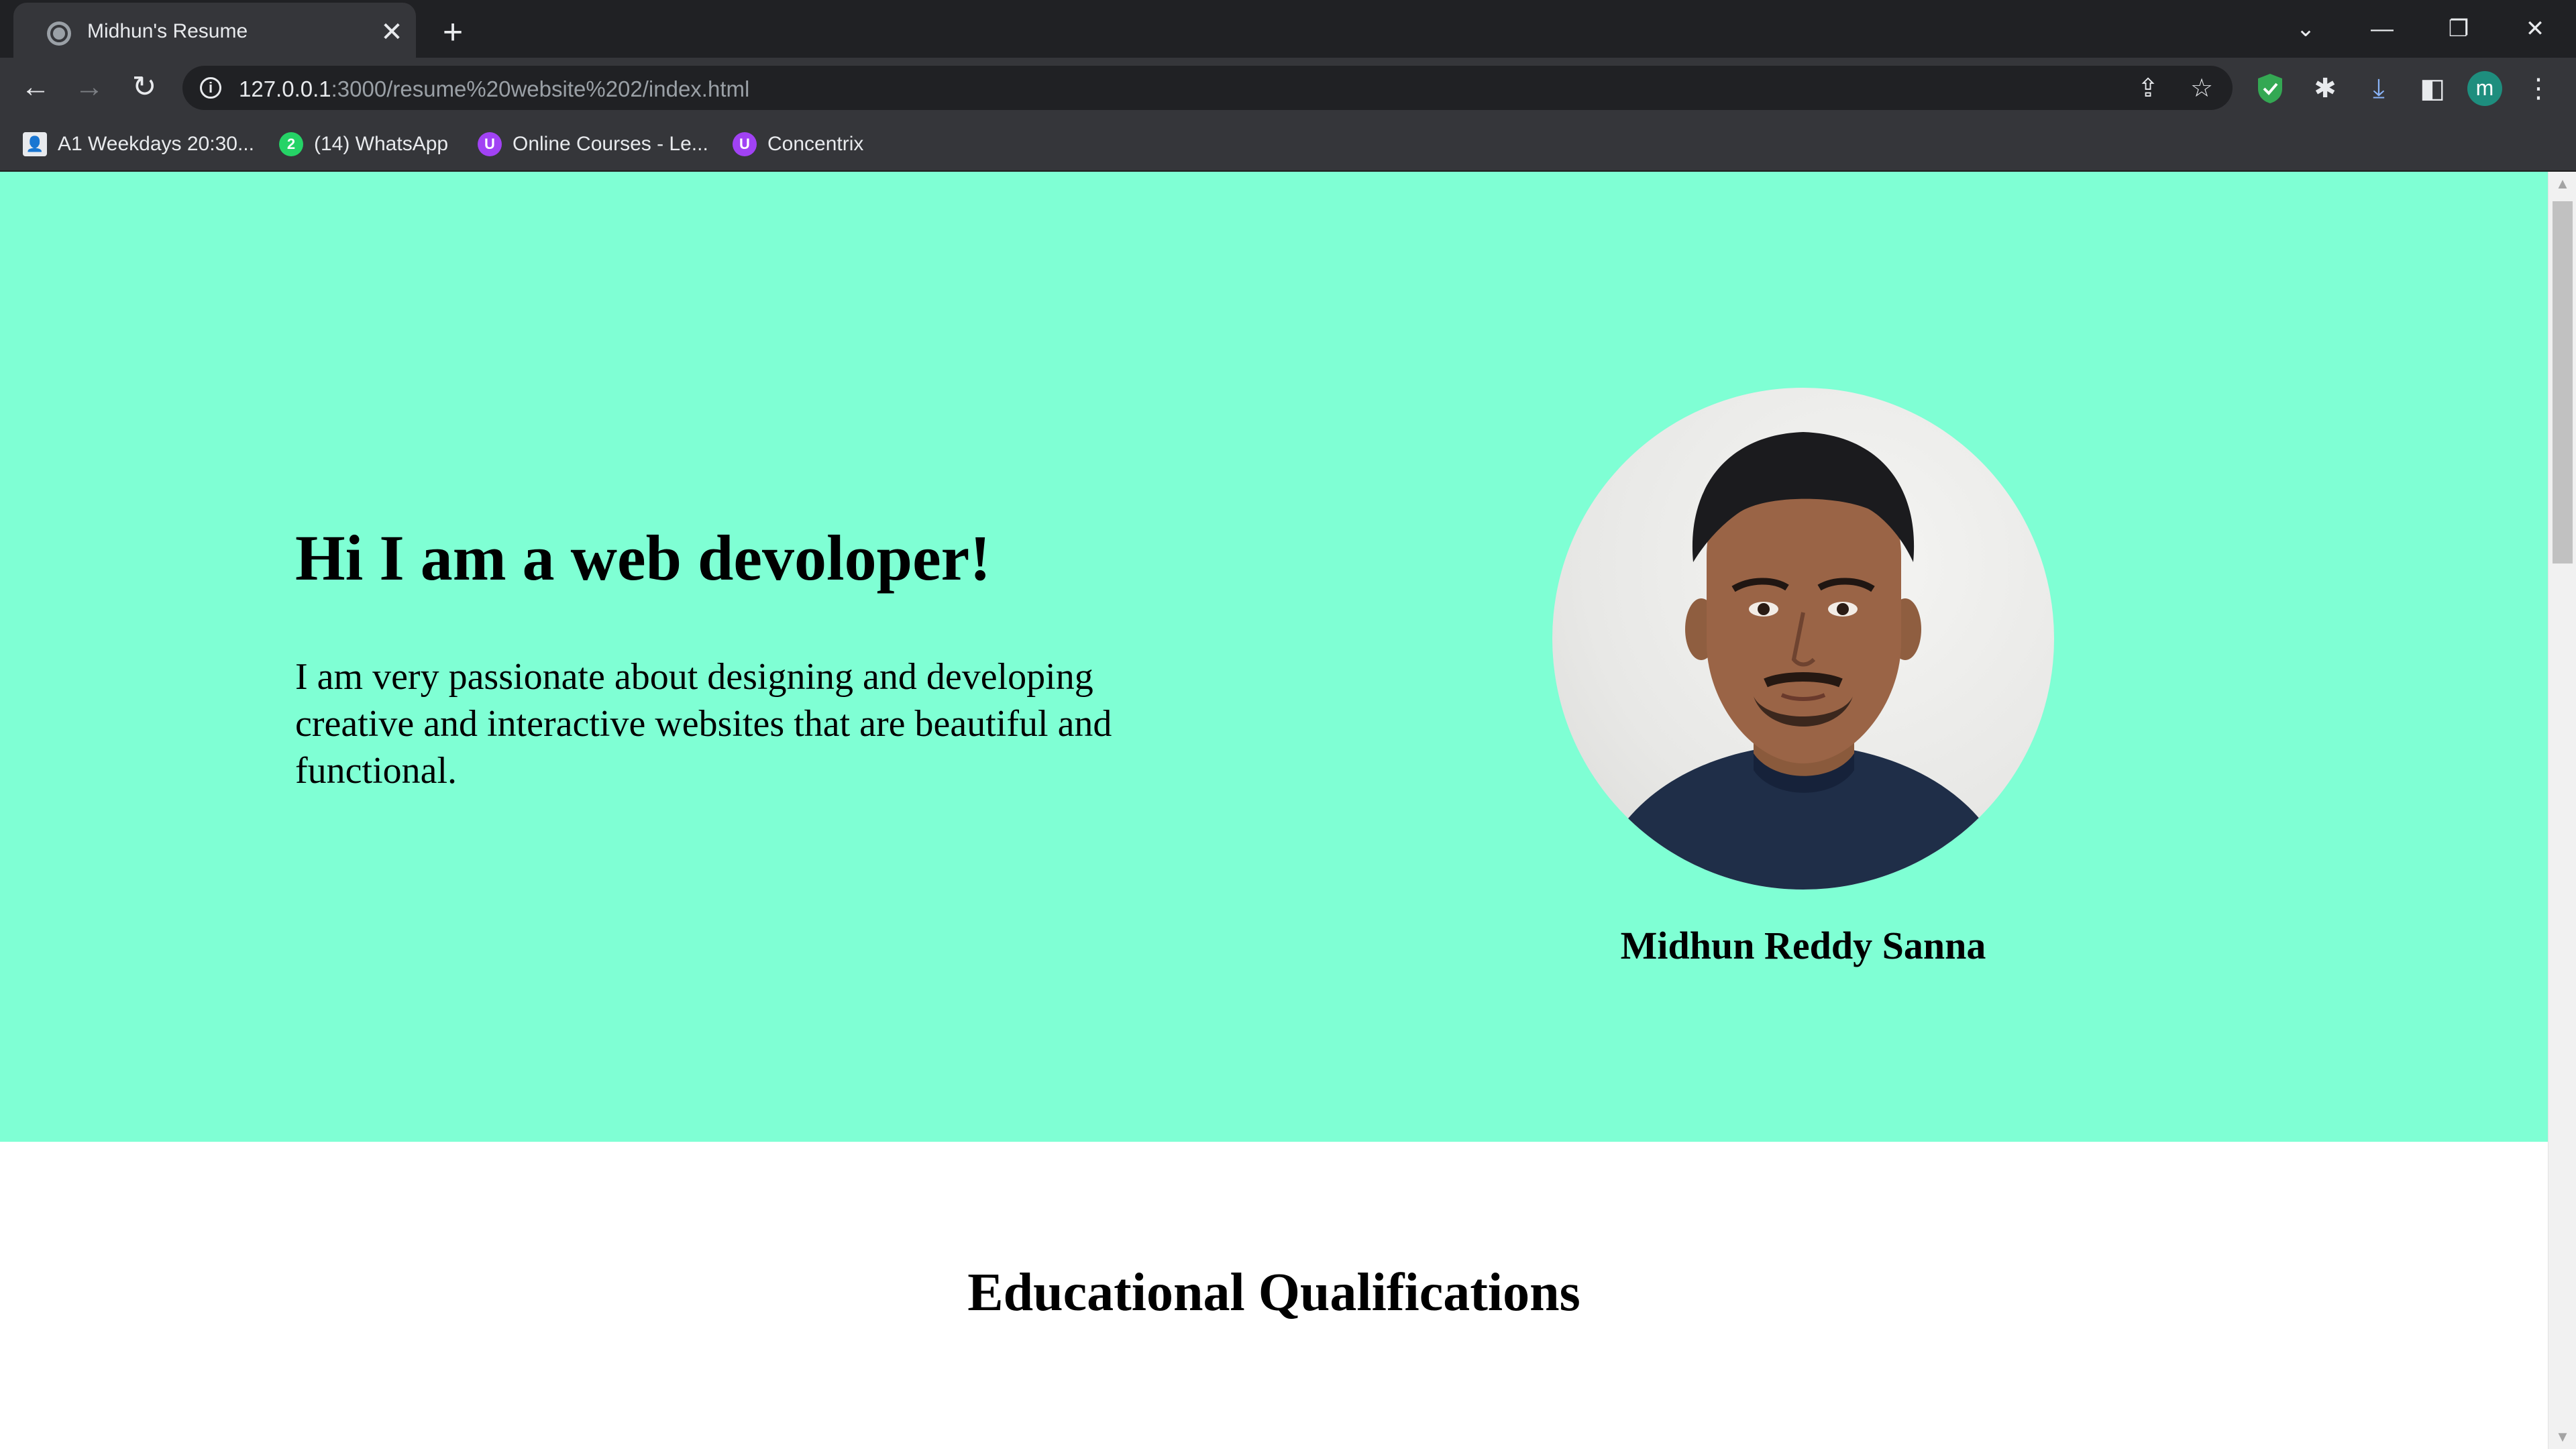 This screenshot has height=1449, width=2576. Describe the element at coordinates (144, 87) in the screenshot. I see `reload-button: ↻` at that location.